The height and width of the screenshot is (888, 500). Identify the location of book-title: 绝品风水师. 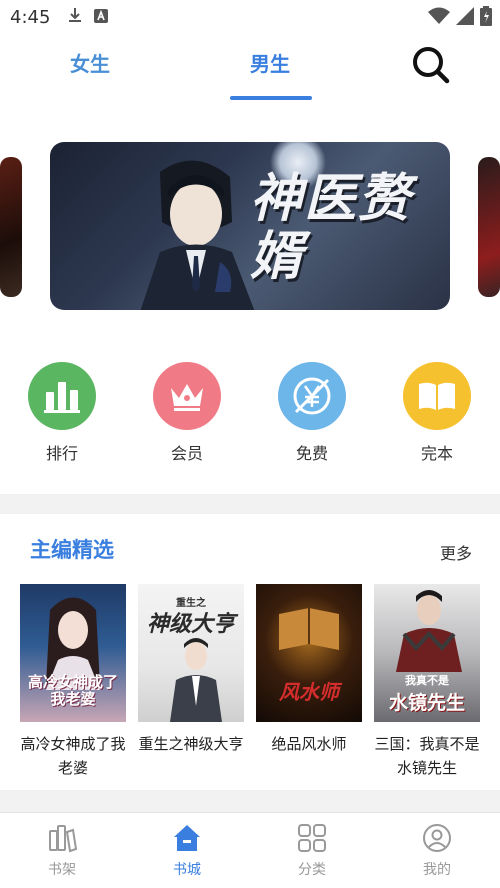
(309, 744).